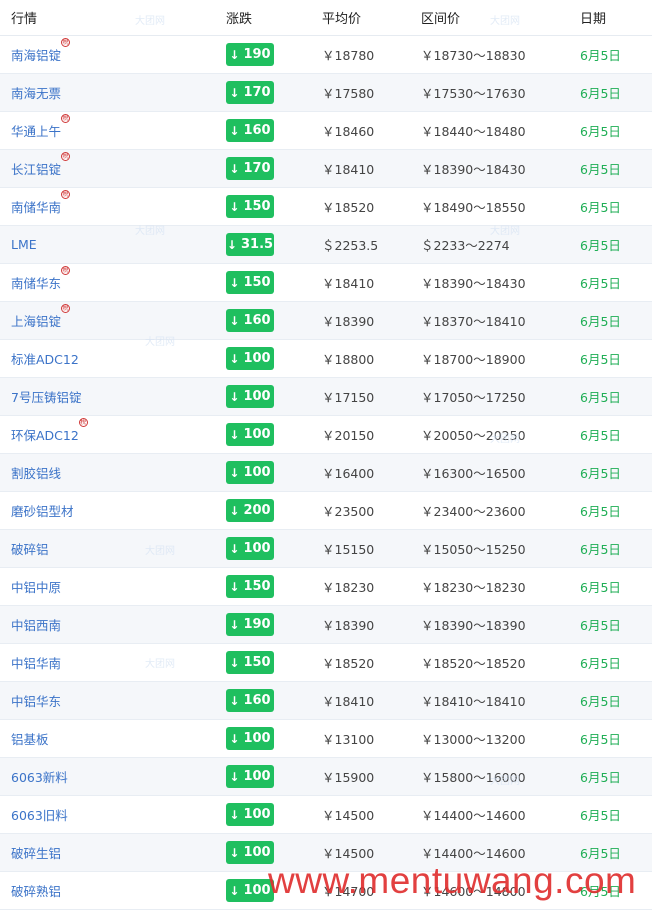 The width and height of the screenshot is (652, 911). I want to click on range-price-cell: ￥18490～18550, so click(473, 207).